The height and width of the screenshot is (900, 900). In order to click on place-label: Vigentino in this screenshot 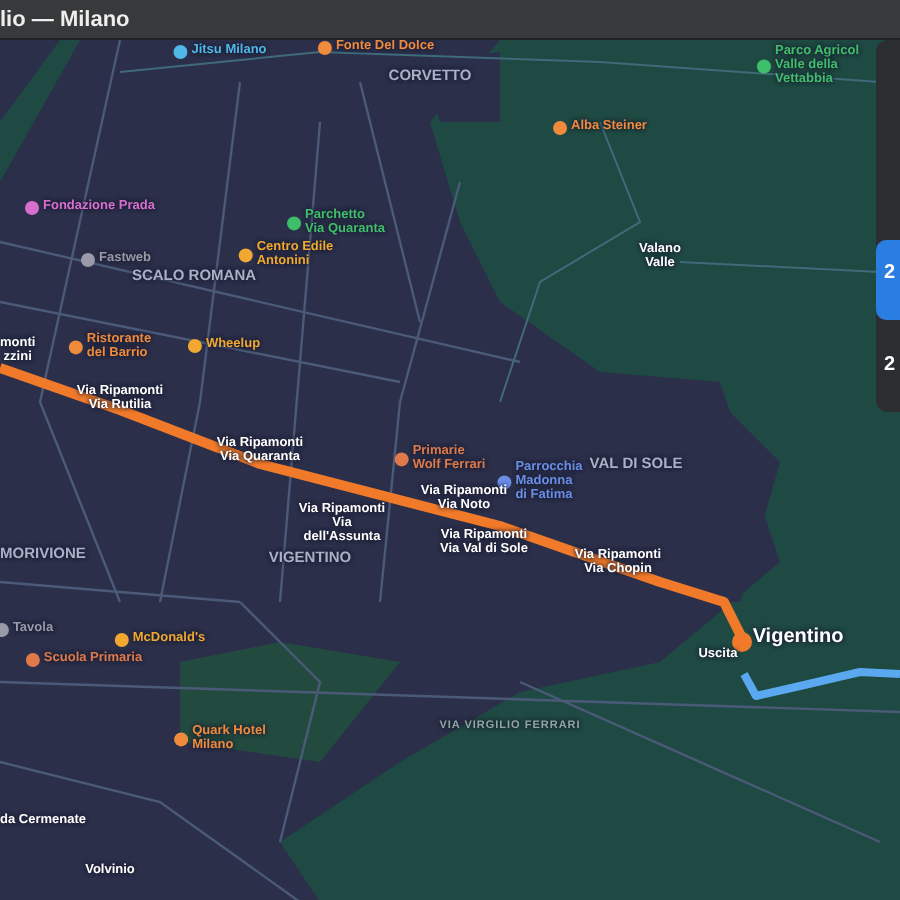, I will do `click(798, 638)`.